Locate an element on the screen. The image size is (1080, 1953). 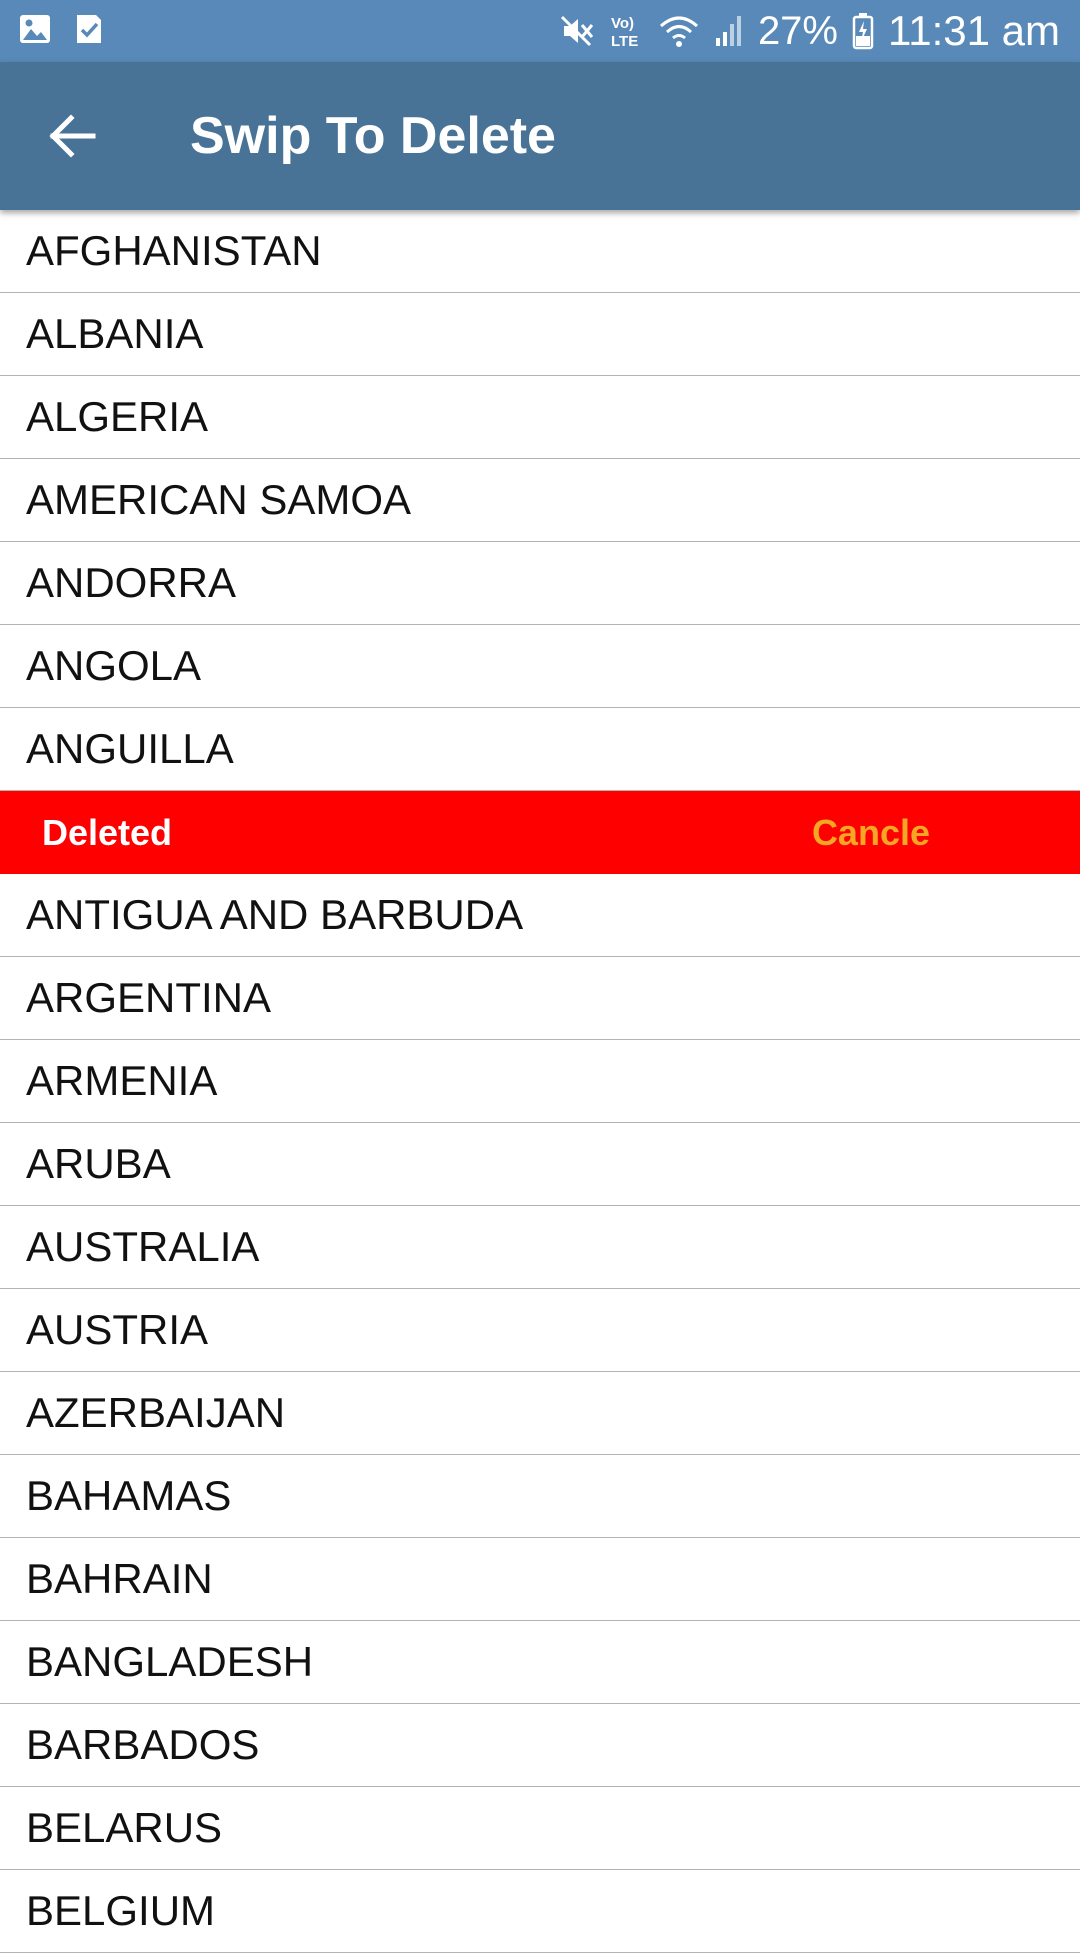
list-item-label: ARGENTINA is located at coordinates (149, 997).